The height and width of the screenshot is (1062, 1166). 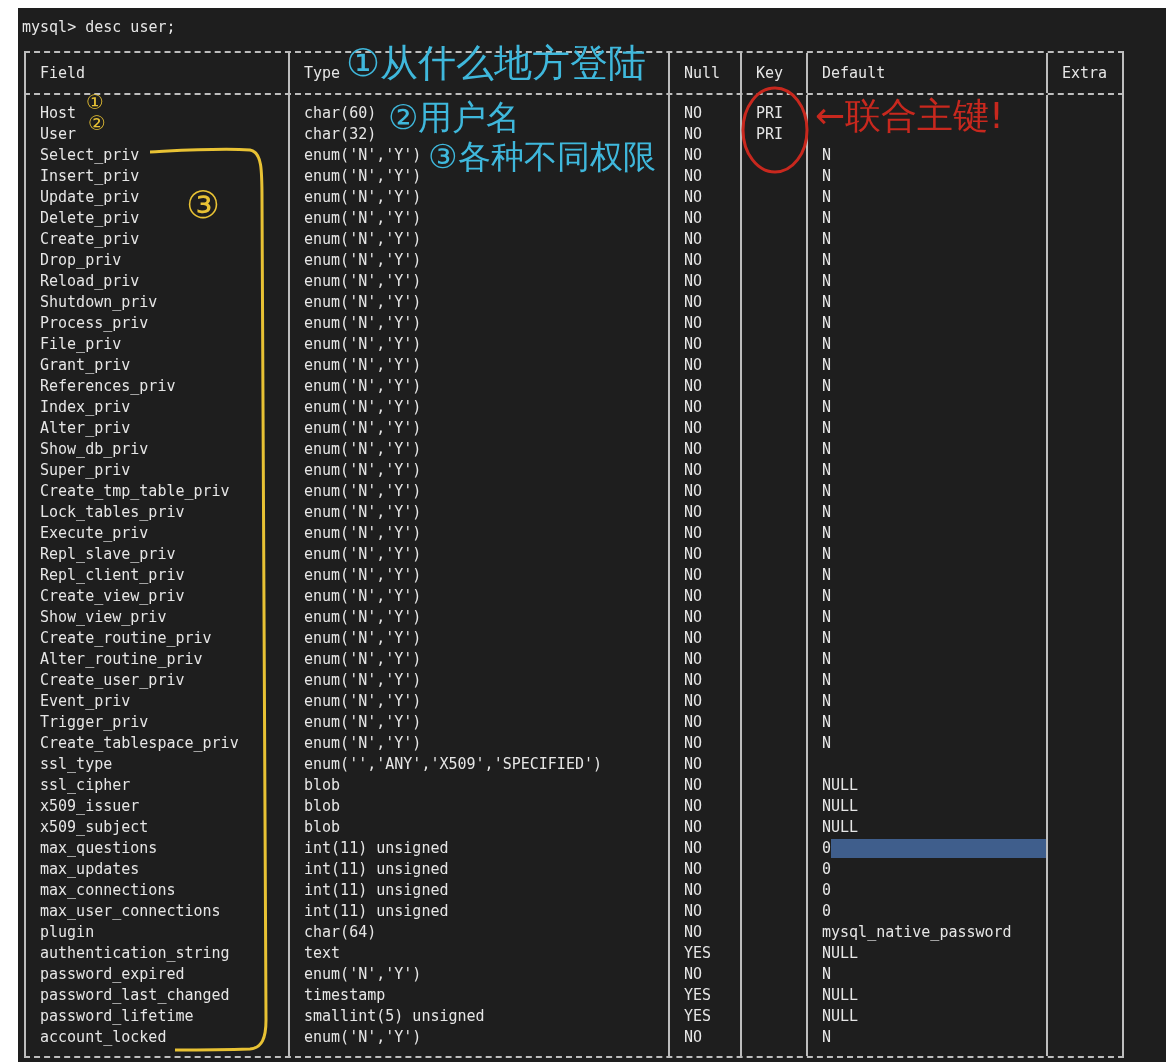 What do you see at coordinates (97, 123) in the screenshot?
I see `handwritten-note: ②` at bounding box center [97, 123].